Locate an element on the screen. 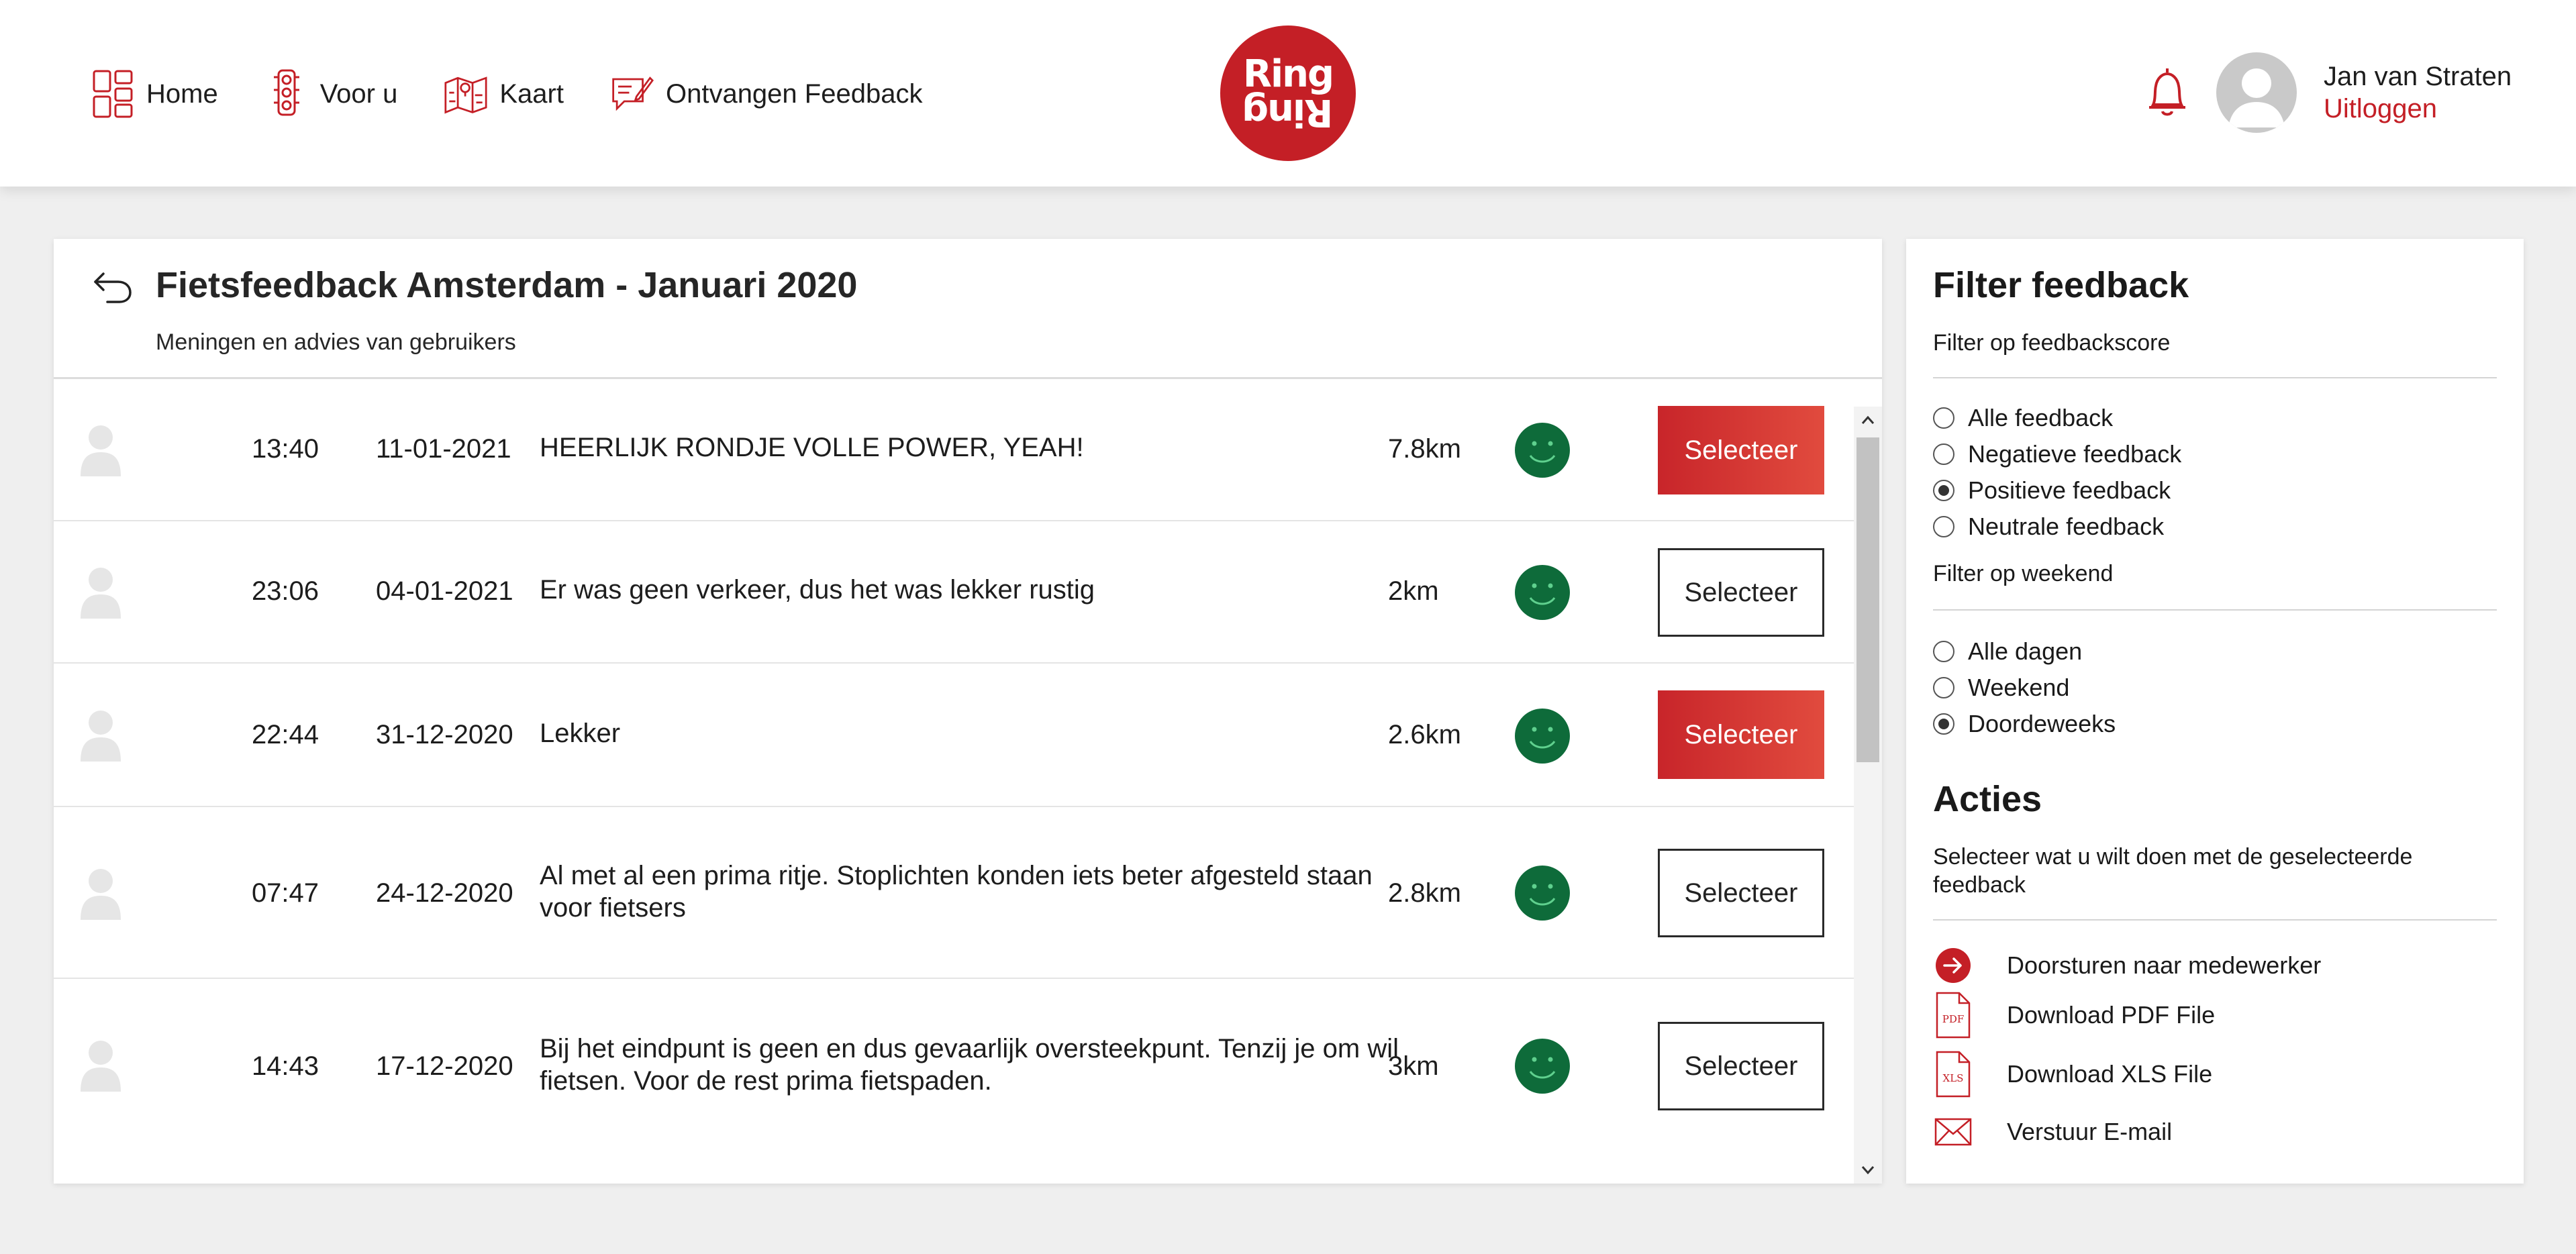  action-label: Download PDF File is located at coordinates (2111, 1015).